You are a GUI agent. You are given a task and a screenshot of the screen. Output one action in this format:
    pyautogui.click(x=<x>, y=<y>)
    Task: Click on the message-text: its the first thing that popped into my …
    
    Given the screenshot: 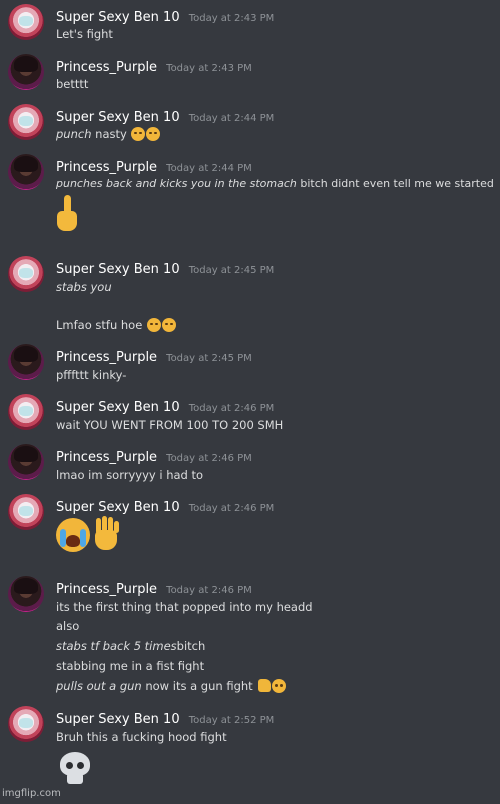 What is the action you would take?
    pyautogui.click(x=184, y=607)
    